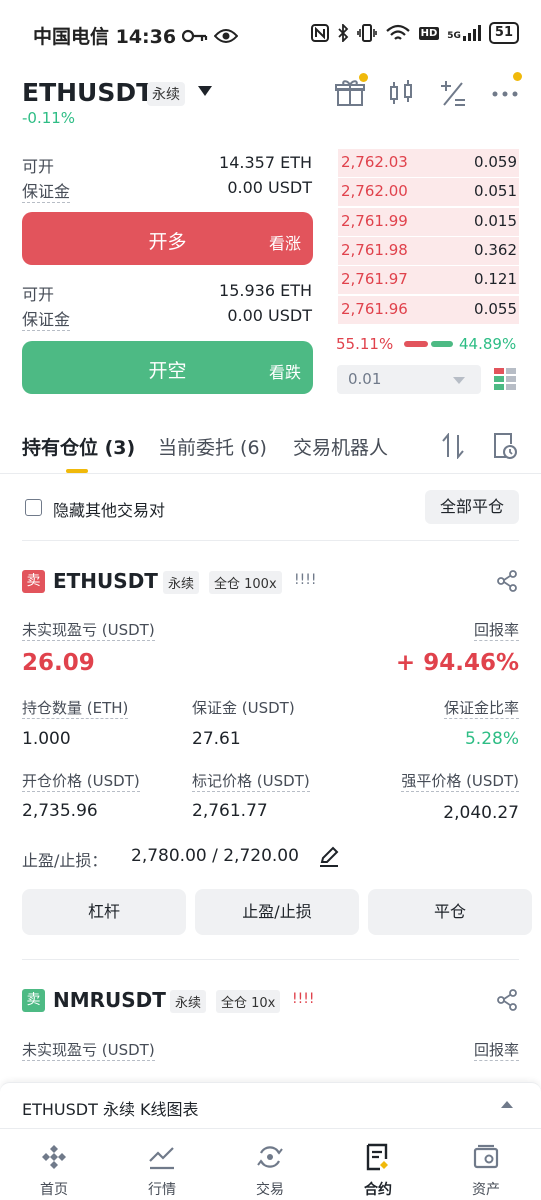 The height and width of the screenshot is (1200, 541). Describe the element at coordinates (471, 33) in the screenshot. I see `signal-icon` at that location.